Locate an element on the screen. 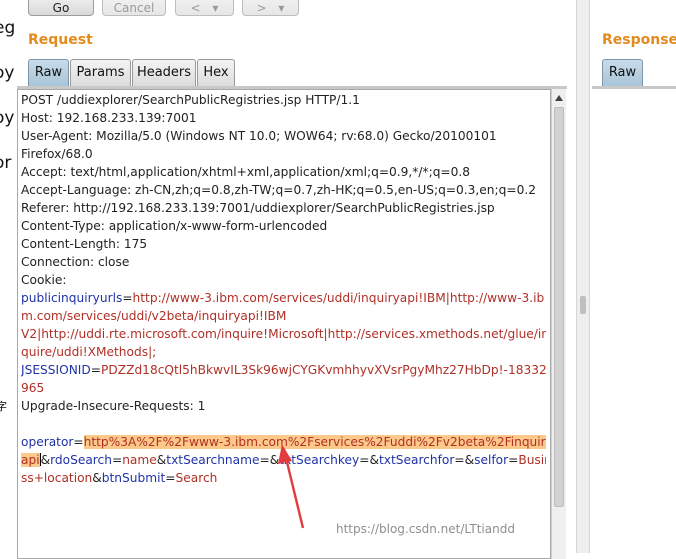 The image size is (676, 559). split-divider is located at coordinates (583, 276).